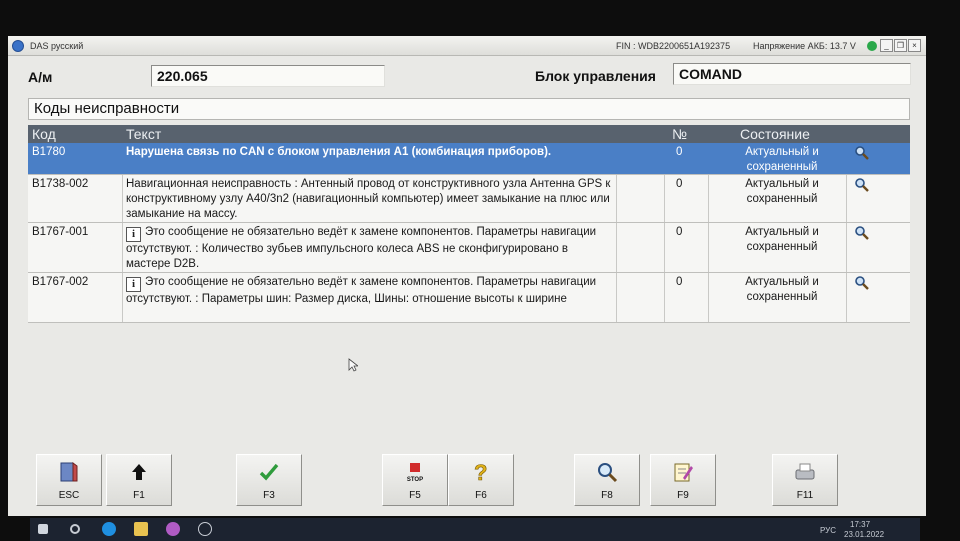  I want to click on column-header-number: №, so click(679, 134).